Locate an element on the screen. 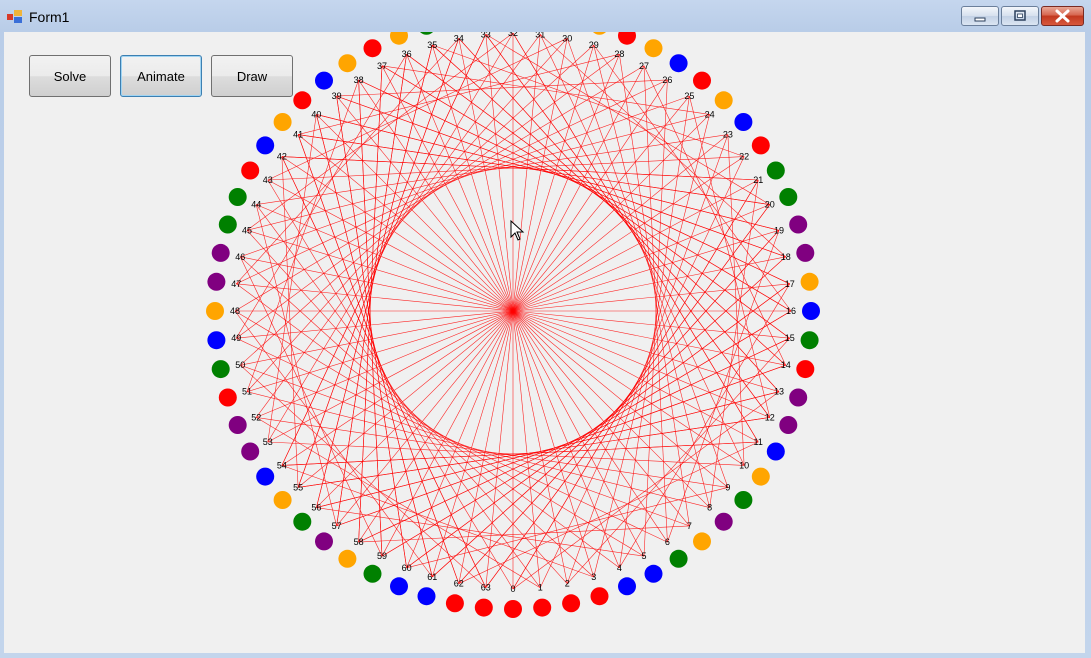  node-label-54: 54 is located at coordinates (282, 465).